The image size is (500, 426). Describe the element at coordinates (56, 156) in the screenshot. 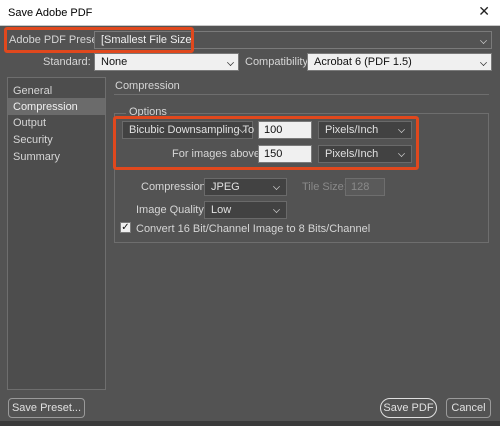

I see `sidebar-item-summary: Summary` at that location.